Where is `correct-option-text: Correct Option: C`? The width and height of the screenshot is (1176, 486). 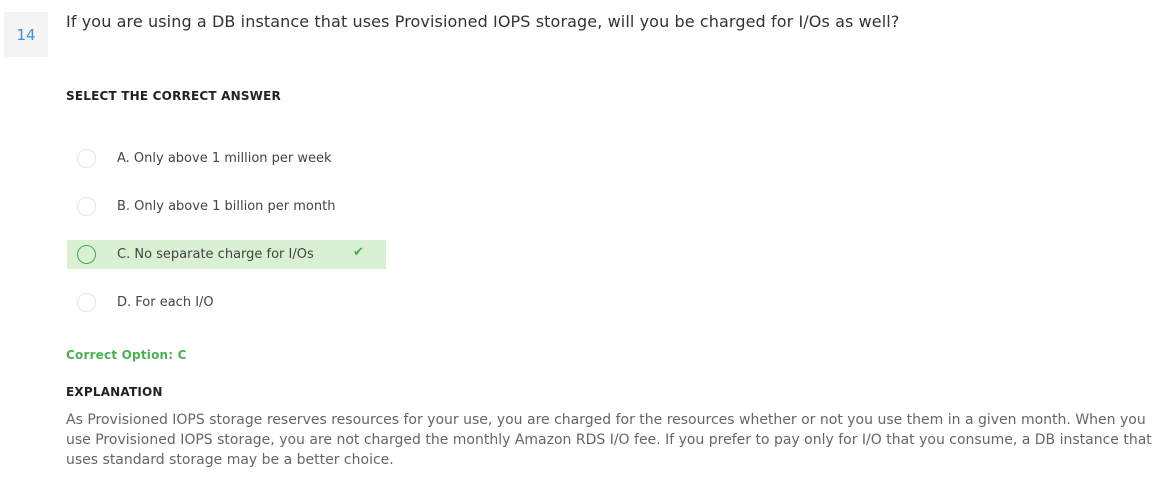 correct-option-text: Correct Option: C is located at coordinates (126, 355).